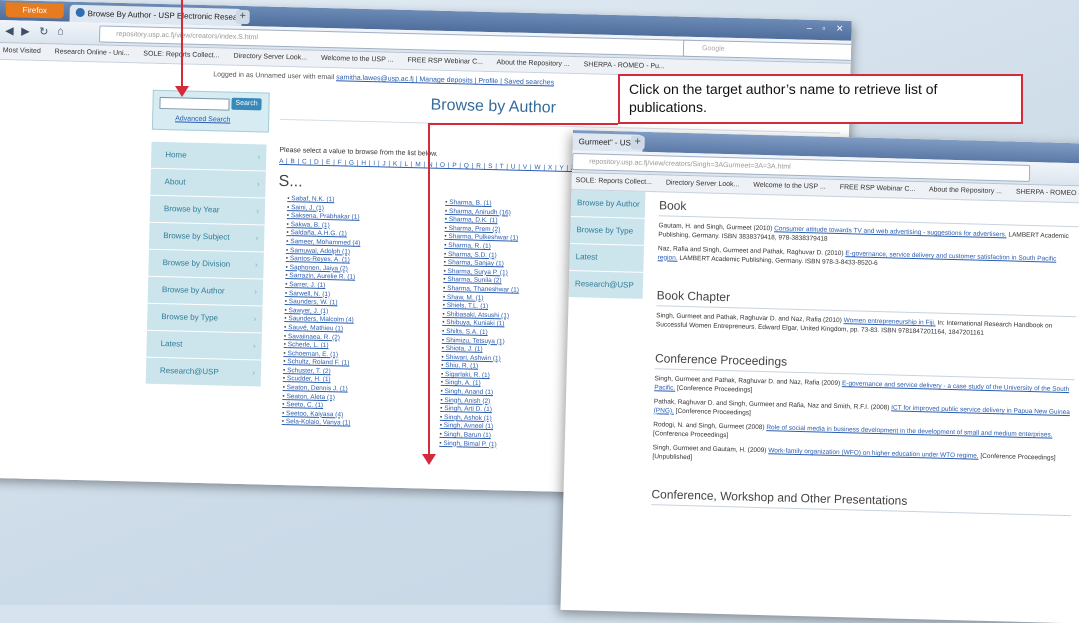 This screenshot has height=623, width=1079. I want to click on nav-about: About, so click(208, 183).